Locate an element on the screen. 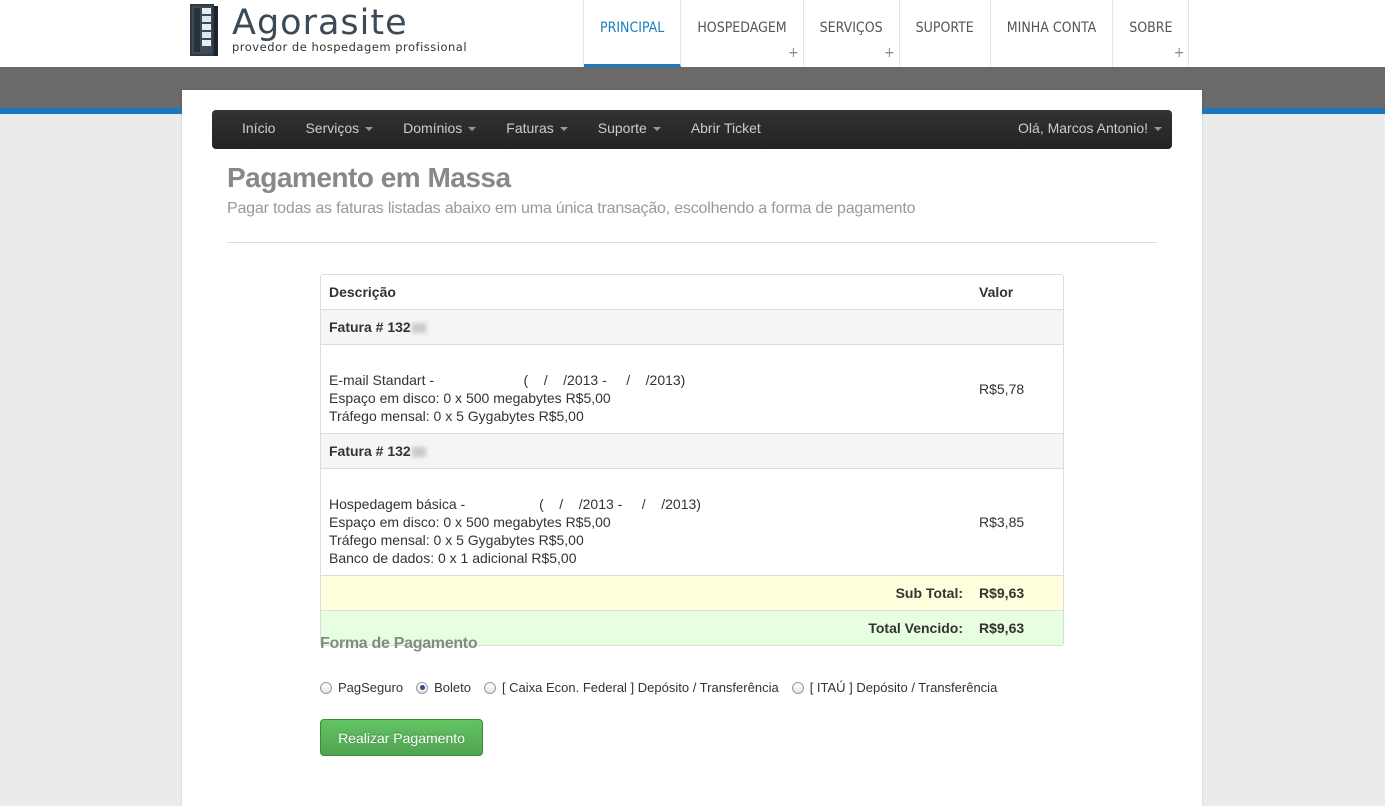  client-nav-label: Suporte is located at coordinates (622, 128).